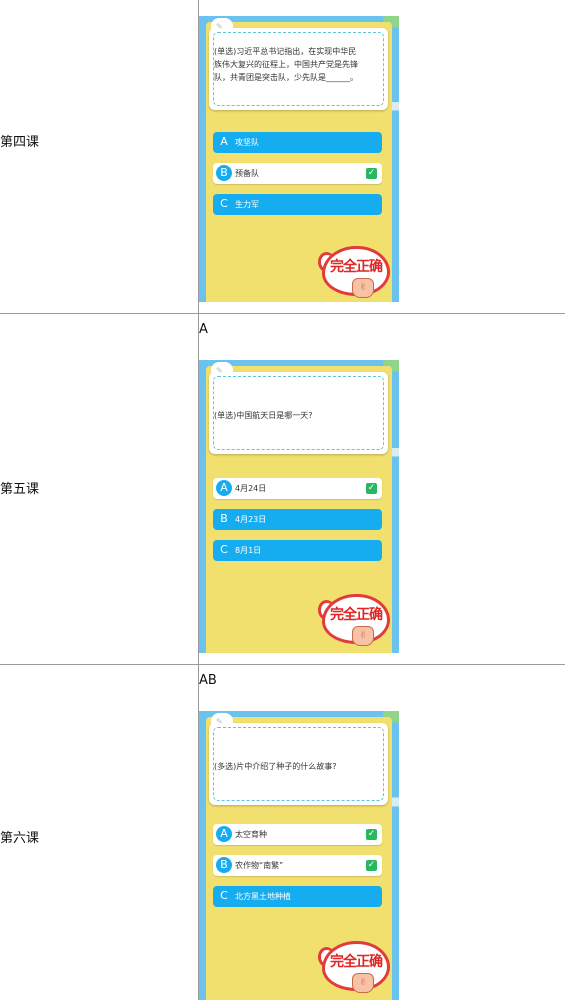 This screenshot has width=565, height=1000. I want to click on option-a: A 攻坚队, so click(297, 142).